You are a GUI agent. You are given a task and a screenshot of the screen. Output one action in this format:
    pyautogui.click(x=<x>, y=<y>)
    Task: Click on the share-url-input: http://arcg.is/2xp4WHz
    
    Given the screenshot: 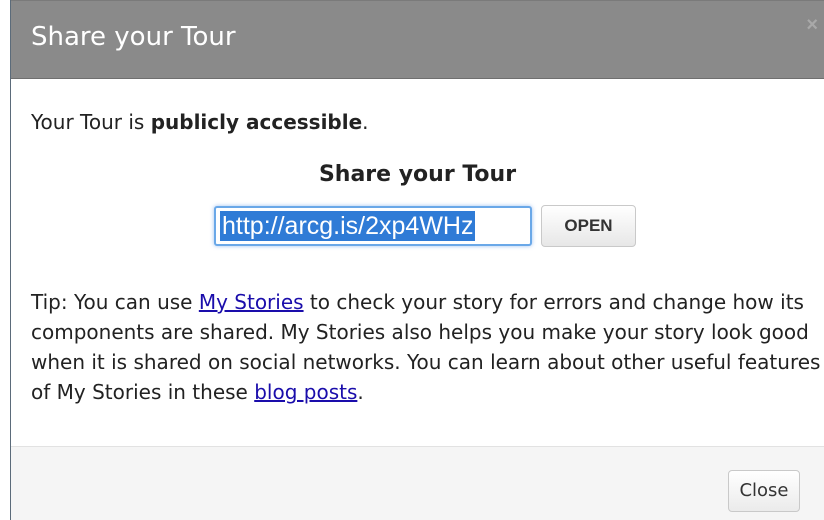 What is the action you would take?
    pyautogui.click(x=373, y=226)
    